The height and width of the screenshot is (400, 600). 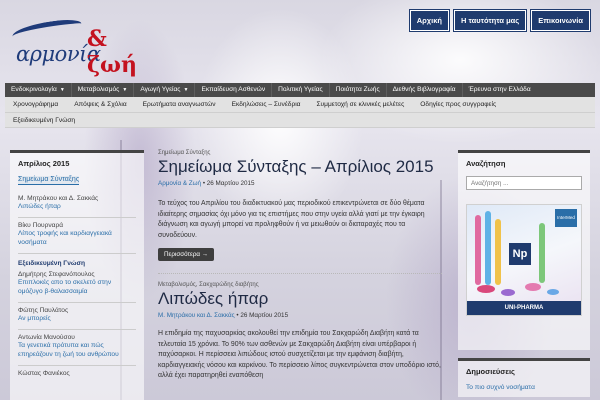 What do you see at coordinates (486, 163) in the screenshot?
I see `search-widget-title: Αναζήτηση` at bounding box center [486, 163].